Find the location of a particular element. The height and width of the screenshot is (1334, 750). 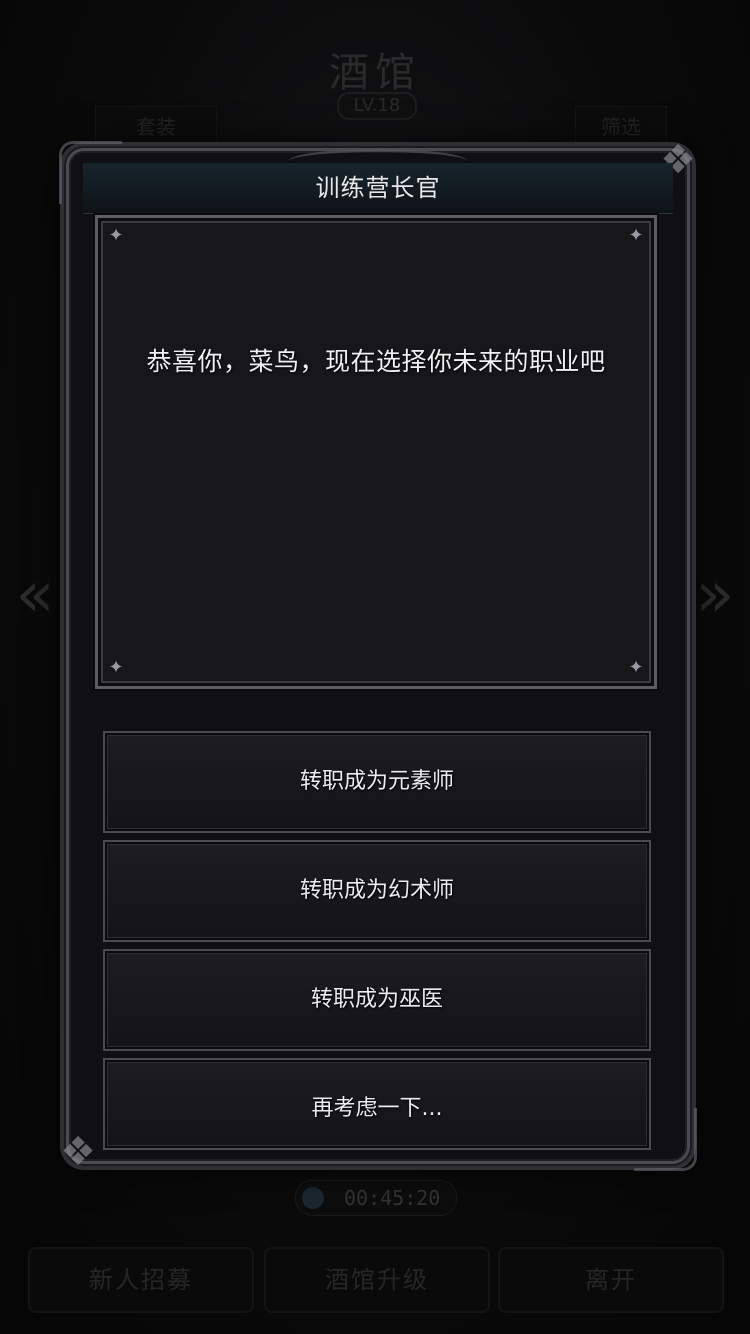

timer-icon is located at coordinates (313, 1198).